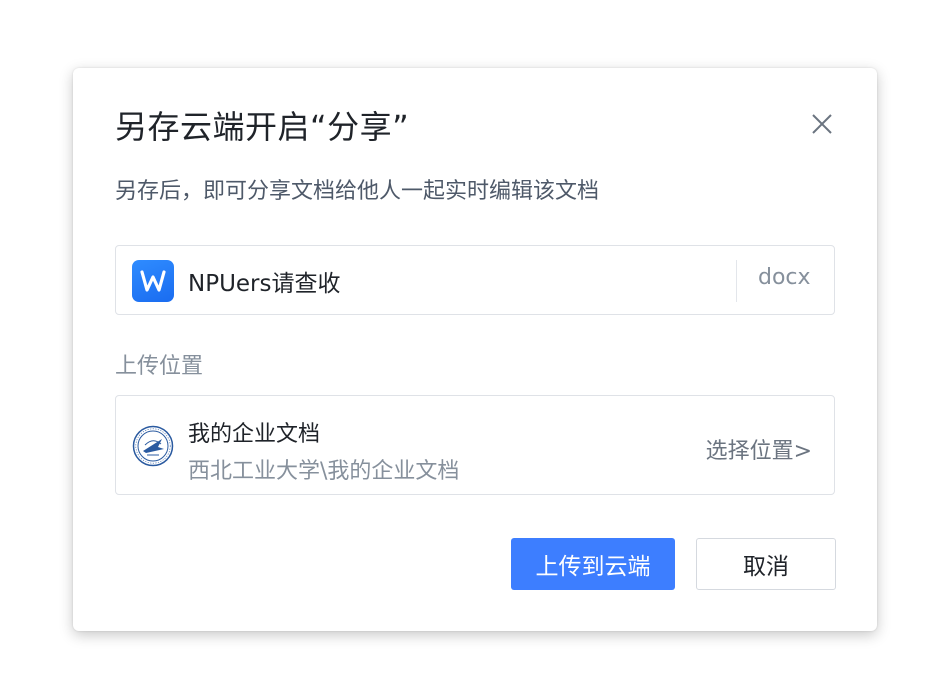 Image resolution: width=950 pixels, height=699 pixels. I want to click on upload-location-label: 上传位置, so click(159, 366).